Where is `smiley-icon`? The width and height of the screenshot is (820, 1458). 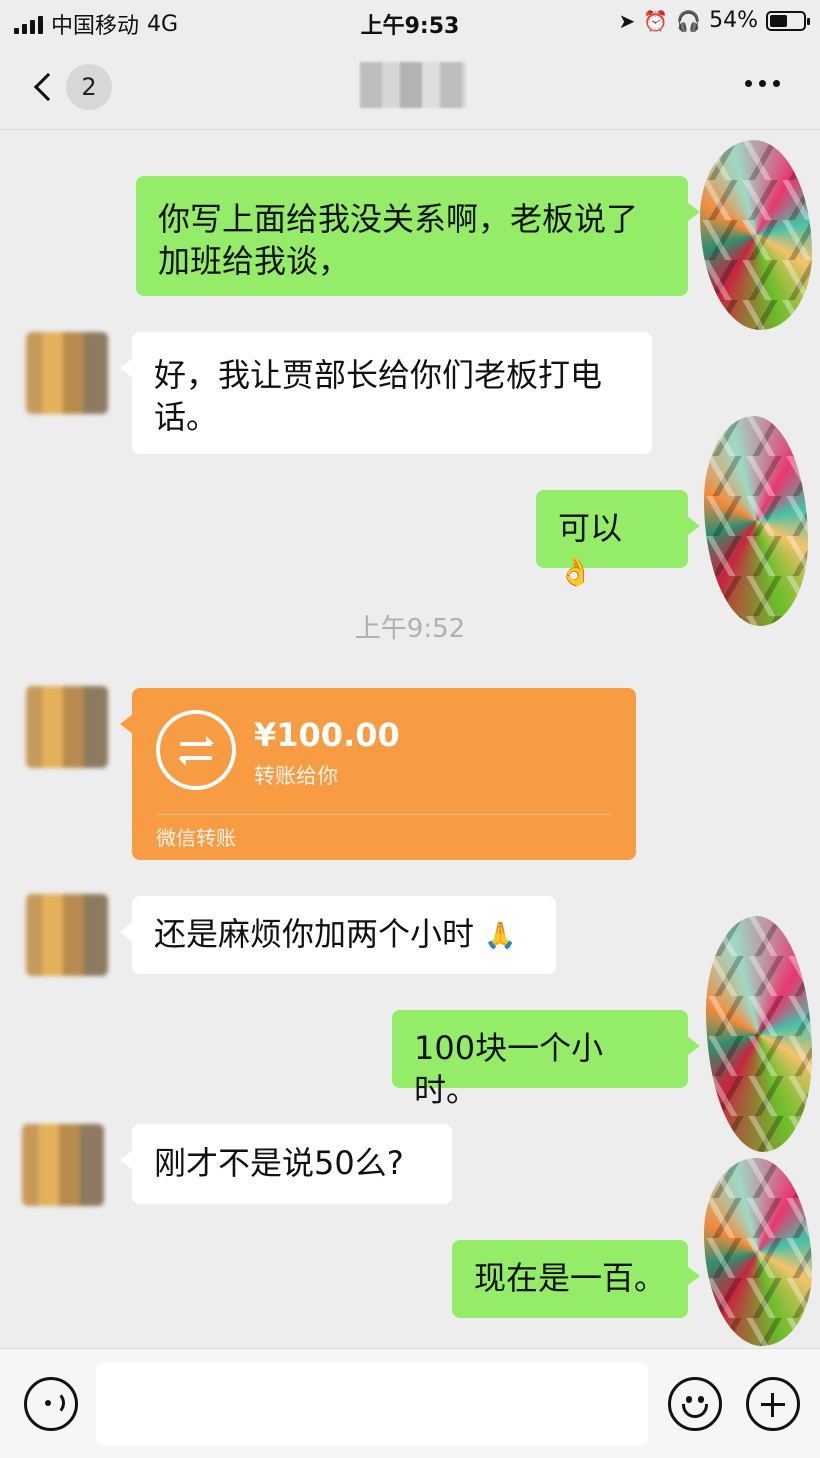
smiley-icon is located at coordinates (689, 1399).